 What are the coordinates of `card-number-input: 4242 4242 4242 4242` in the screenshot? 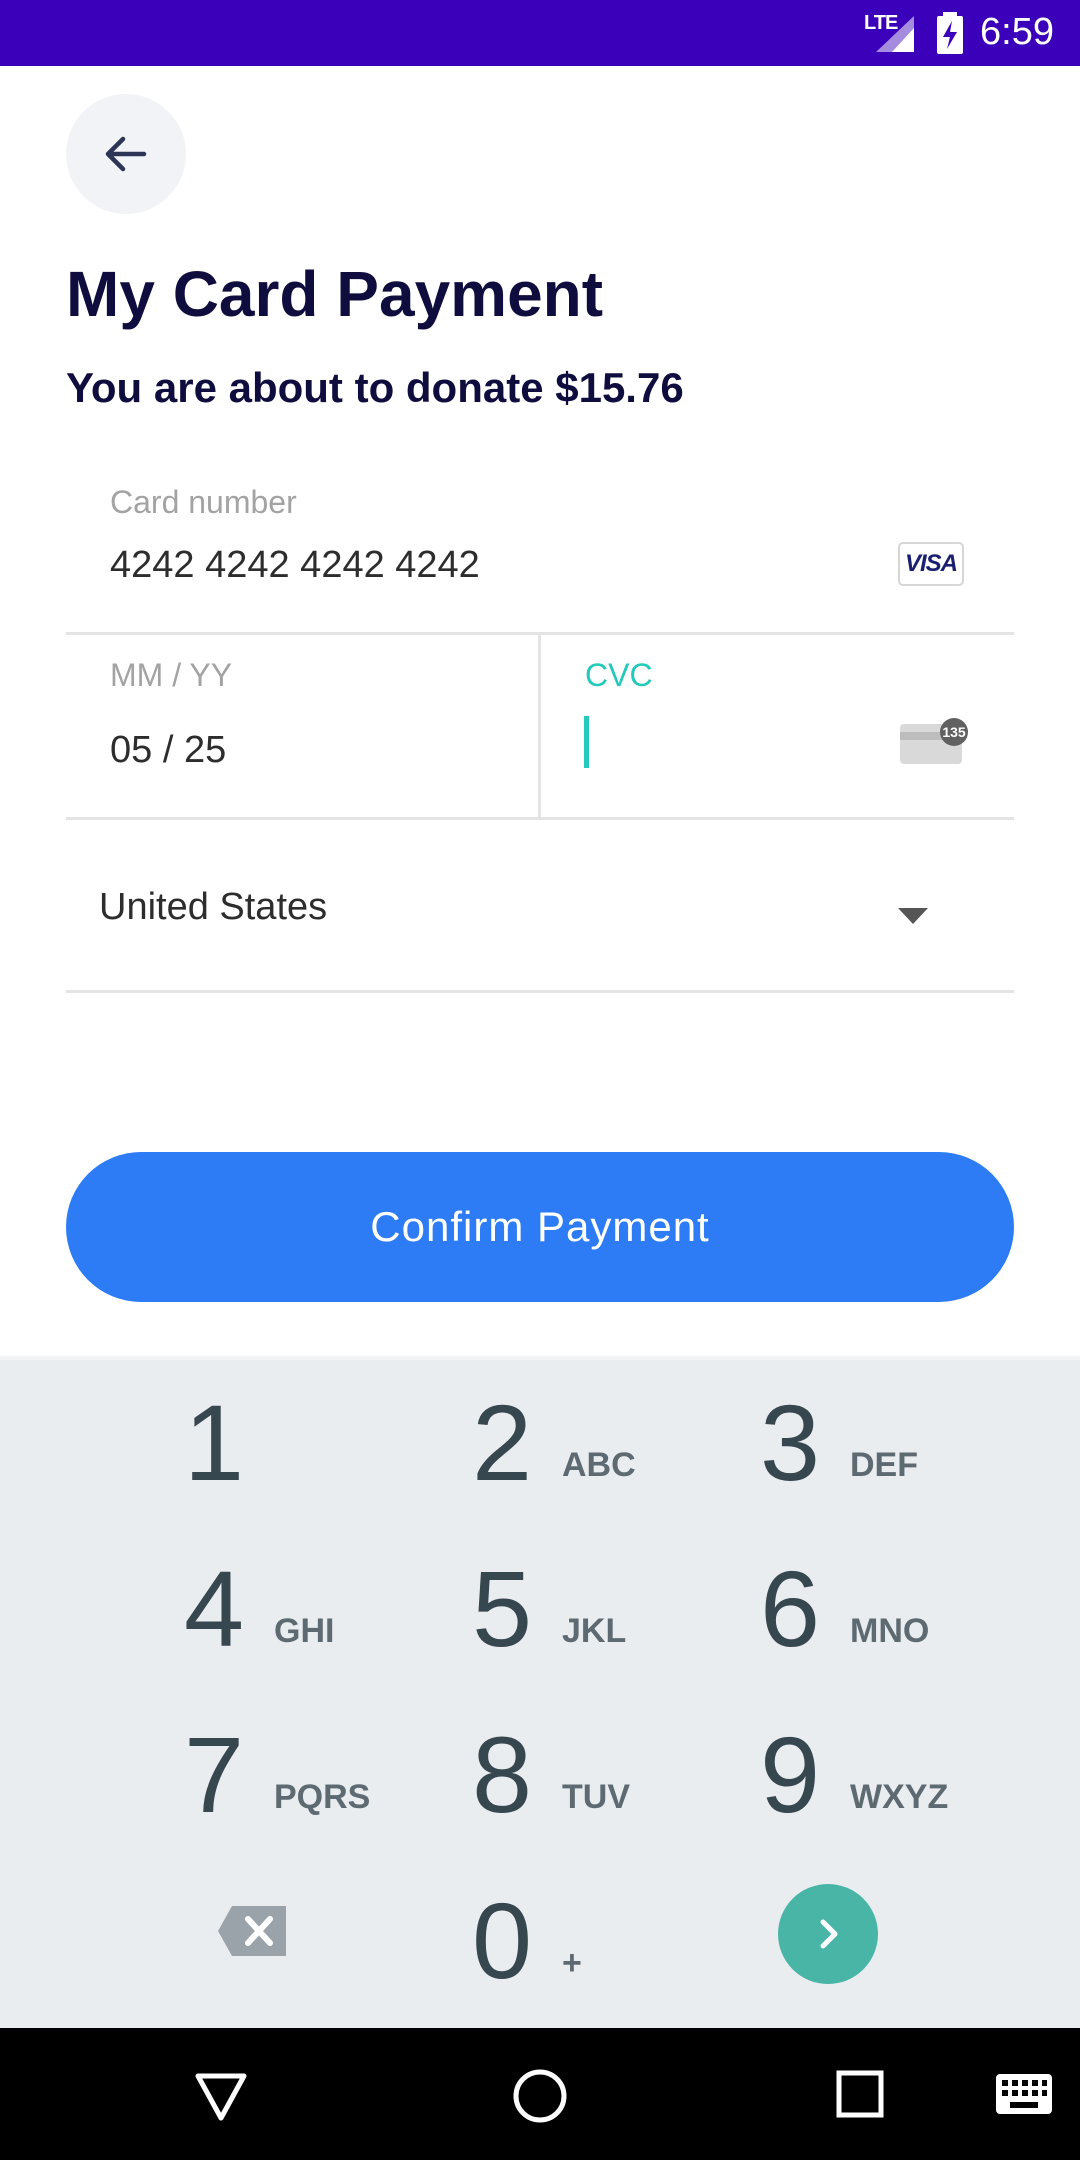 It's located at (295, 565).